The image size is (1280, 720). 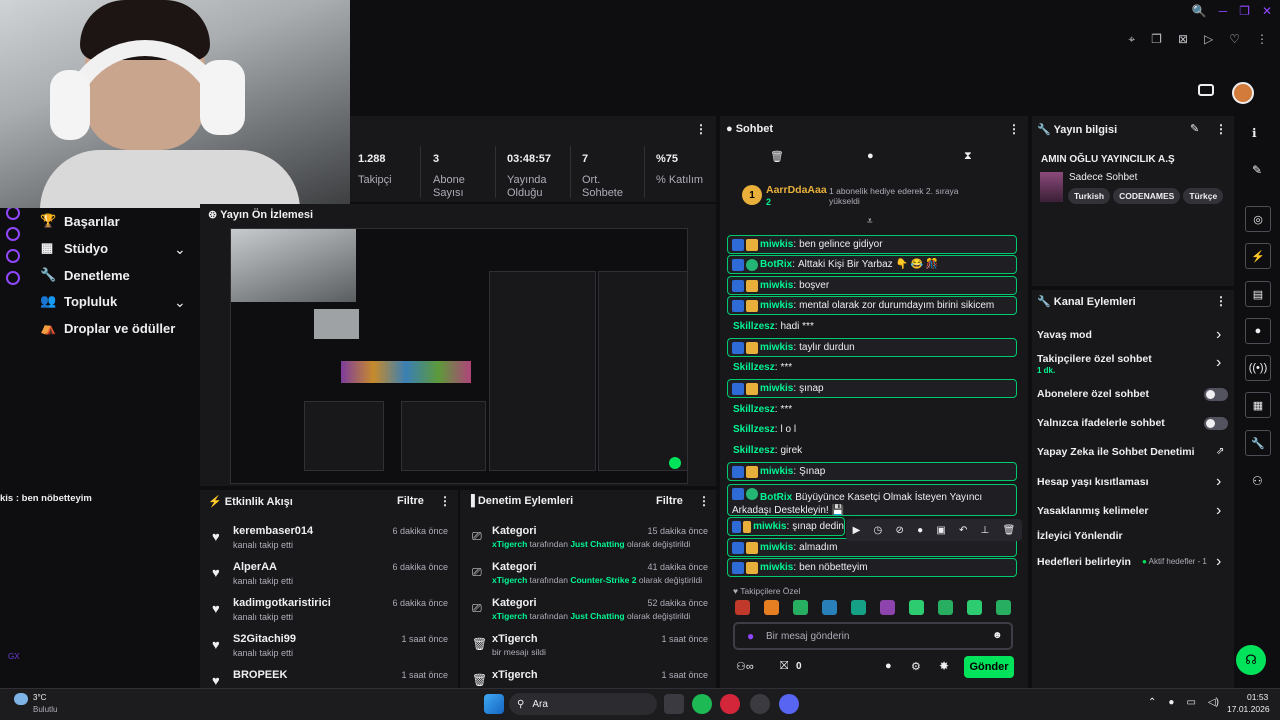 I want to click on shield-icon: ⊠, so click(x=1183, y=39).